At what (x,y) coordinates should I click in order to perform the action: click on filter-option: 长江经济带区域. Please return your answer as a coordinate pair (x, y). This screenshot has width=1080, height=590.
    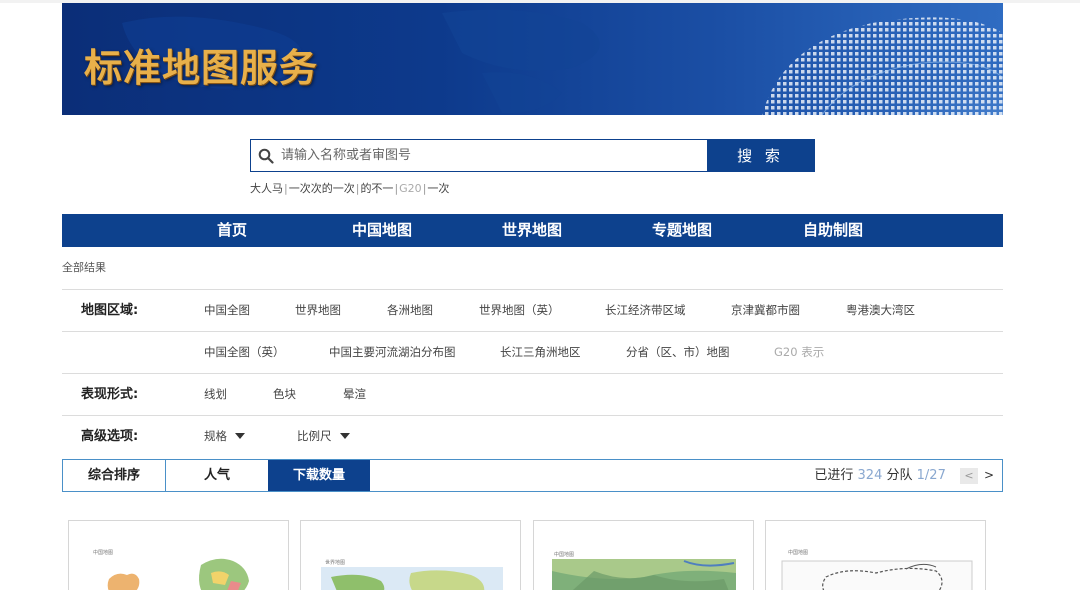
    Looking at the image, I should click on (645, 310).